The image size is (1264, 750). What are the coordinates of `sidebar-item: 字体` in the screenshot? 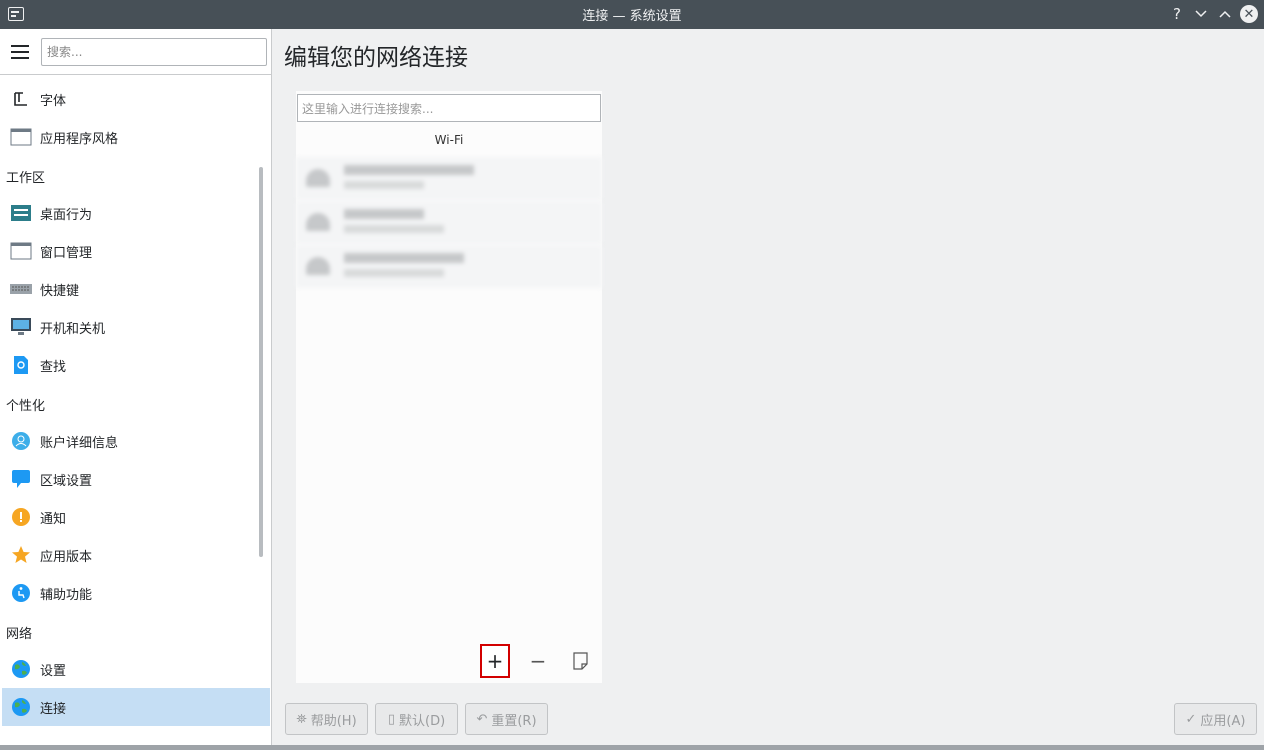 It's located at (136, 99).